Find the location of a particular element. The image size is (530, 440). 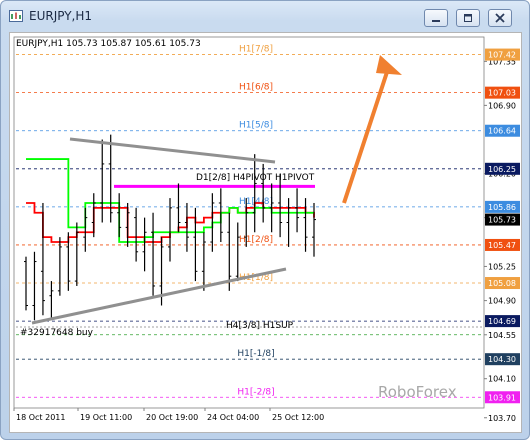

price-tag-label: 107.03 is located at coordinates (502, 93).